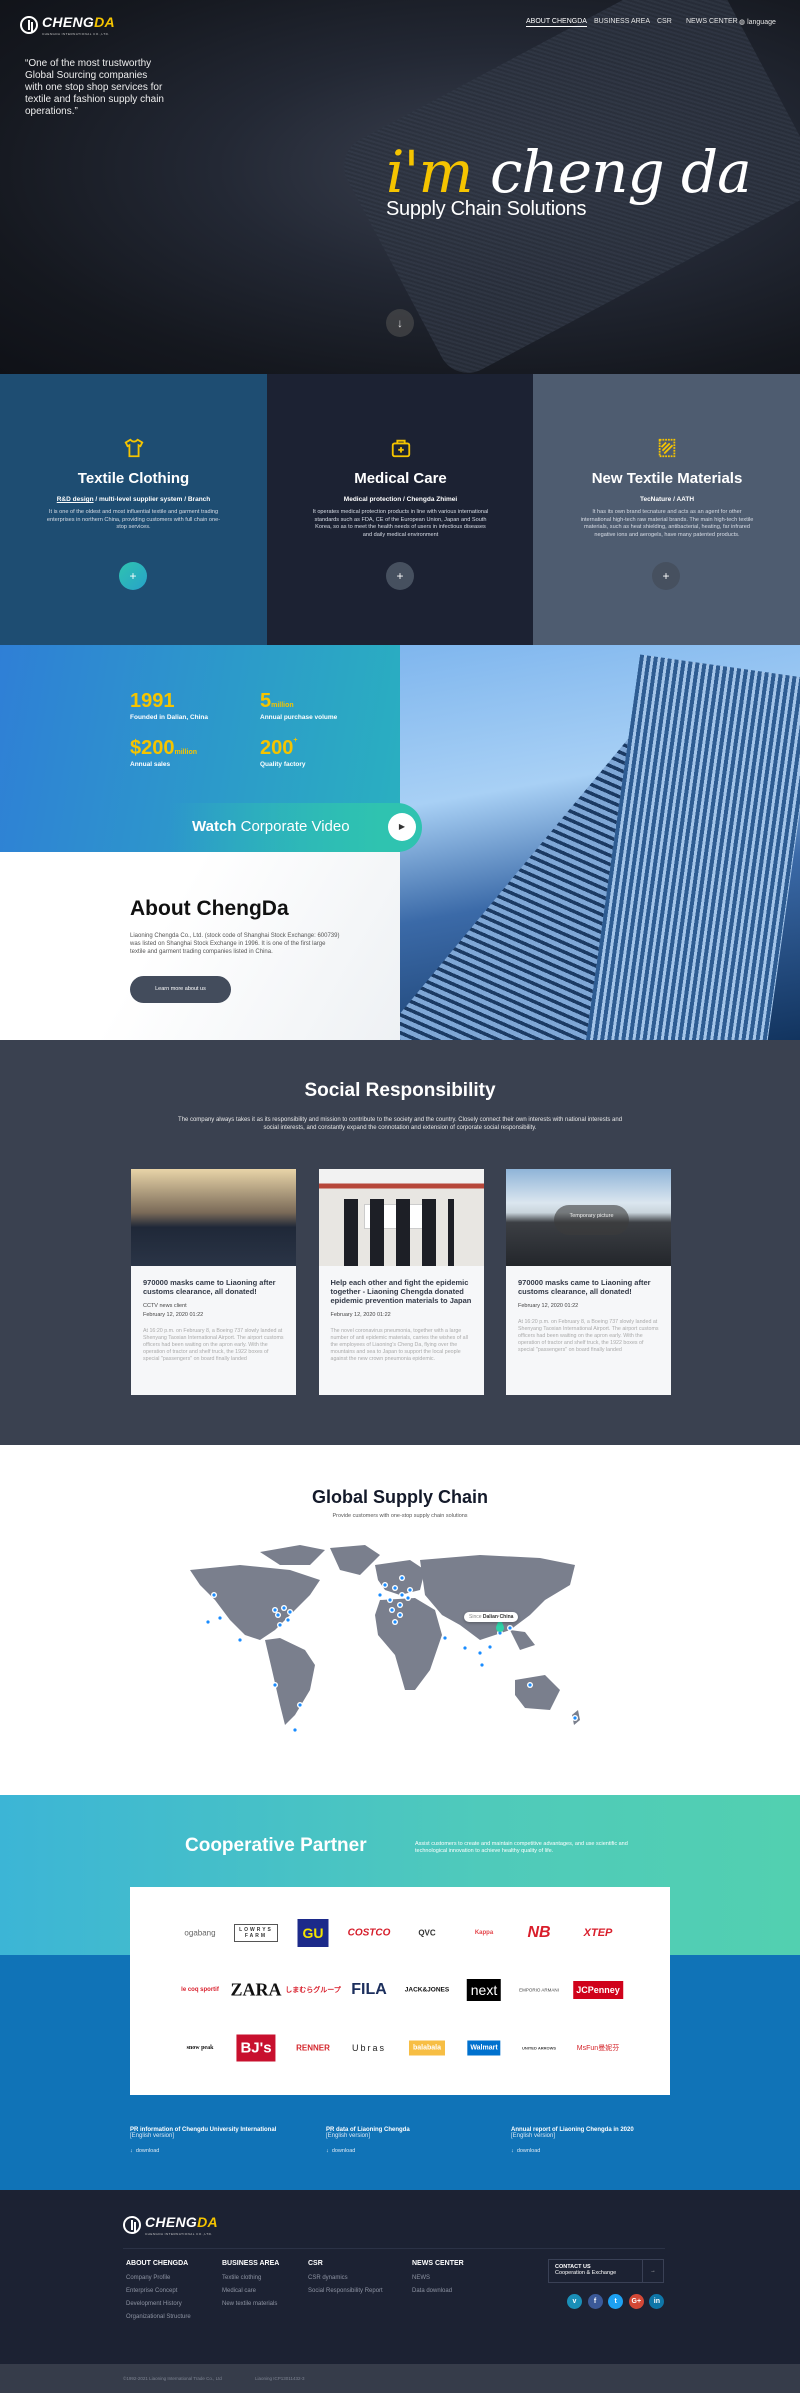  Describe the element at coordinates (427, 1990) in the screenshot. I see `partner-logo: JACK&JONES` at that location.